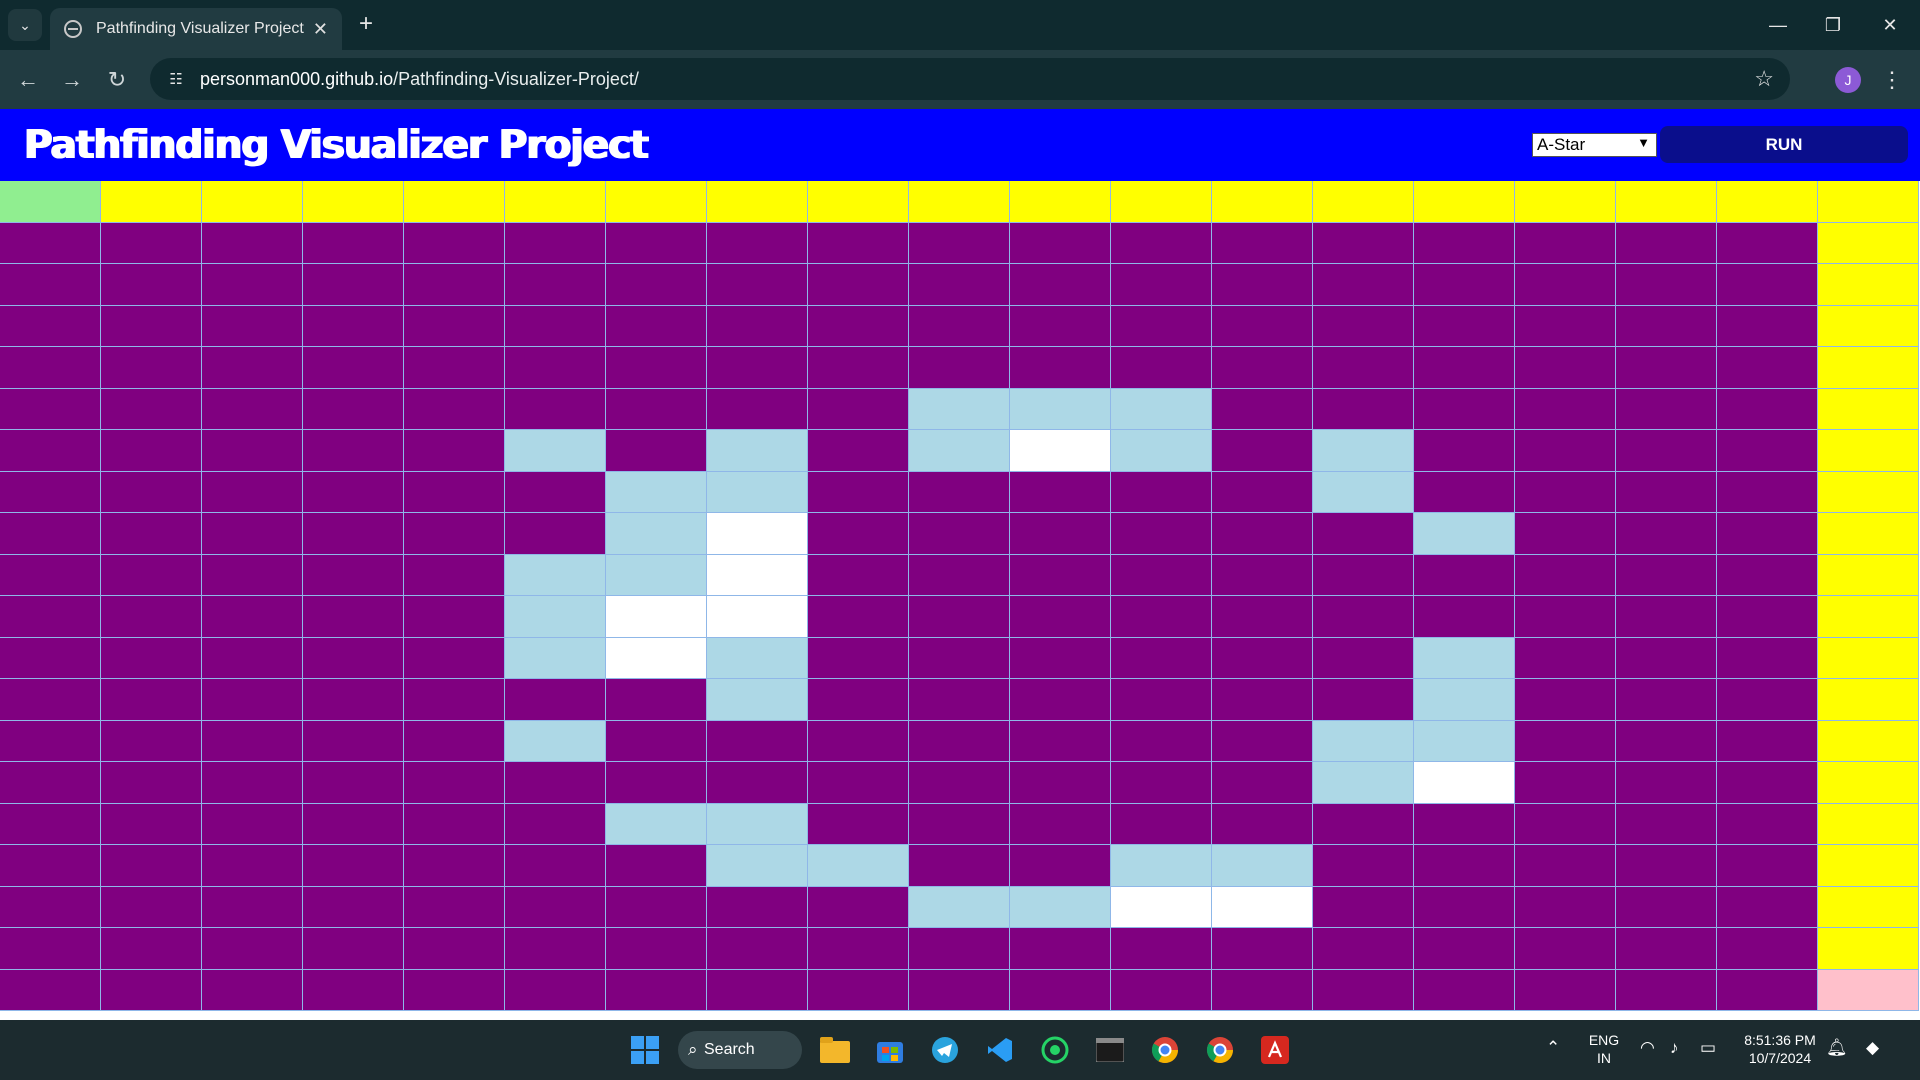 The height and width of the screenshot is (1080, 1920). I want to click on whatsapp-icon, so click(1055, 1050).